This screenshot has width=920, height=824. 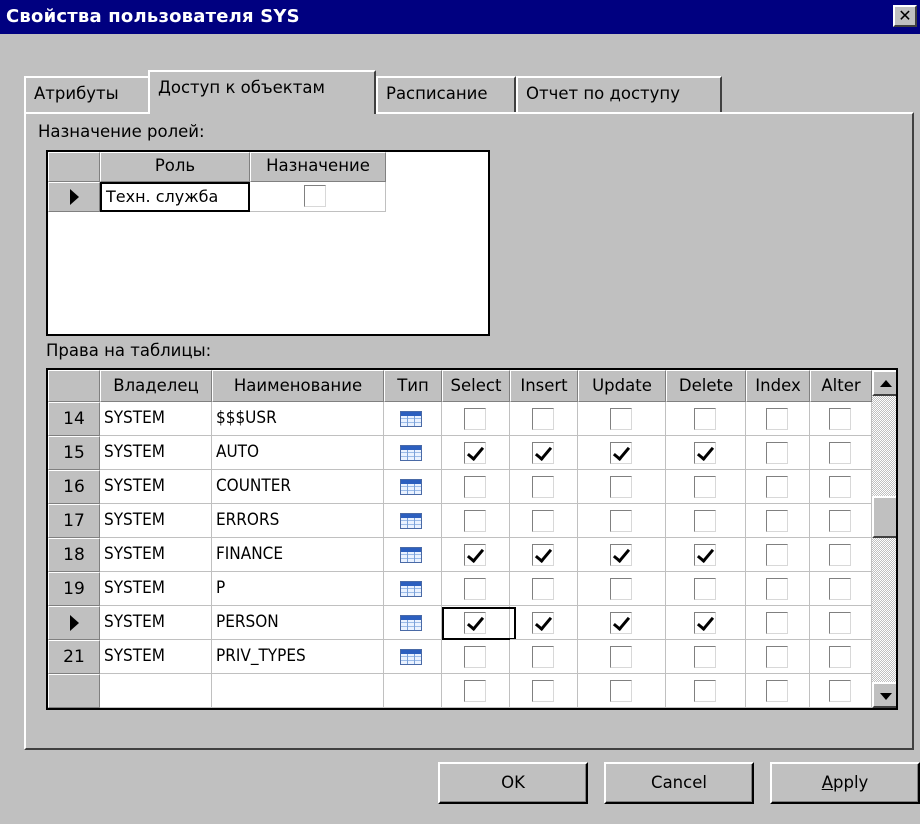 I want to click on role-assigned-checkbox, so click(x=315, y=196).